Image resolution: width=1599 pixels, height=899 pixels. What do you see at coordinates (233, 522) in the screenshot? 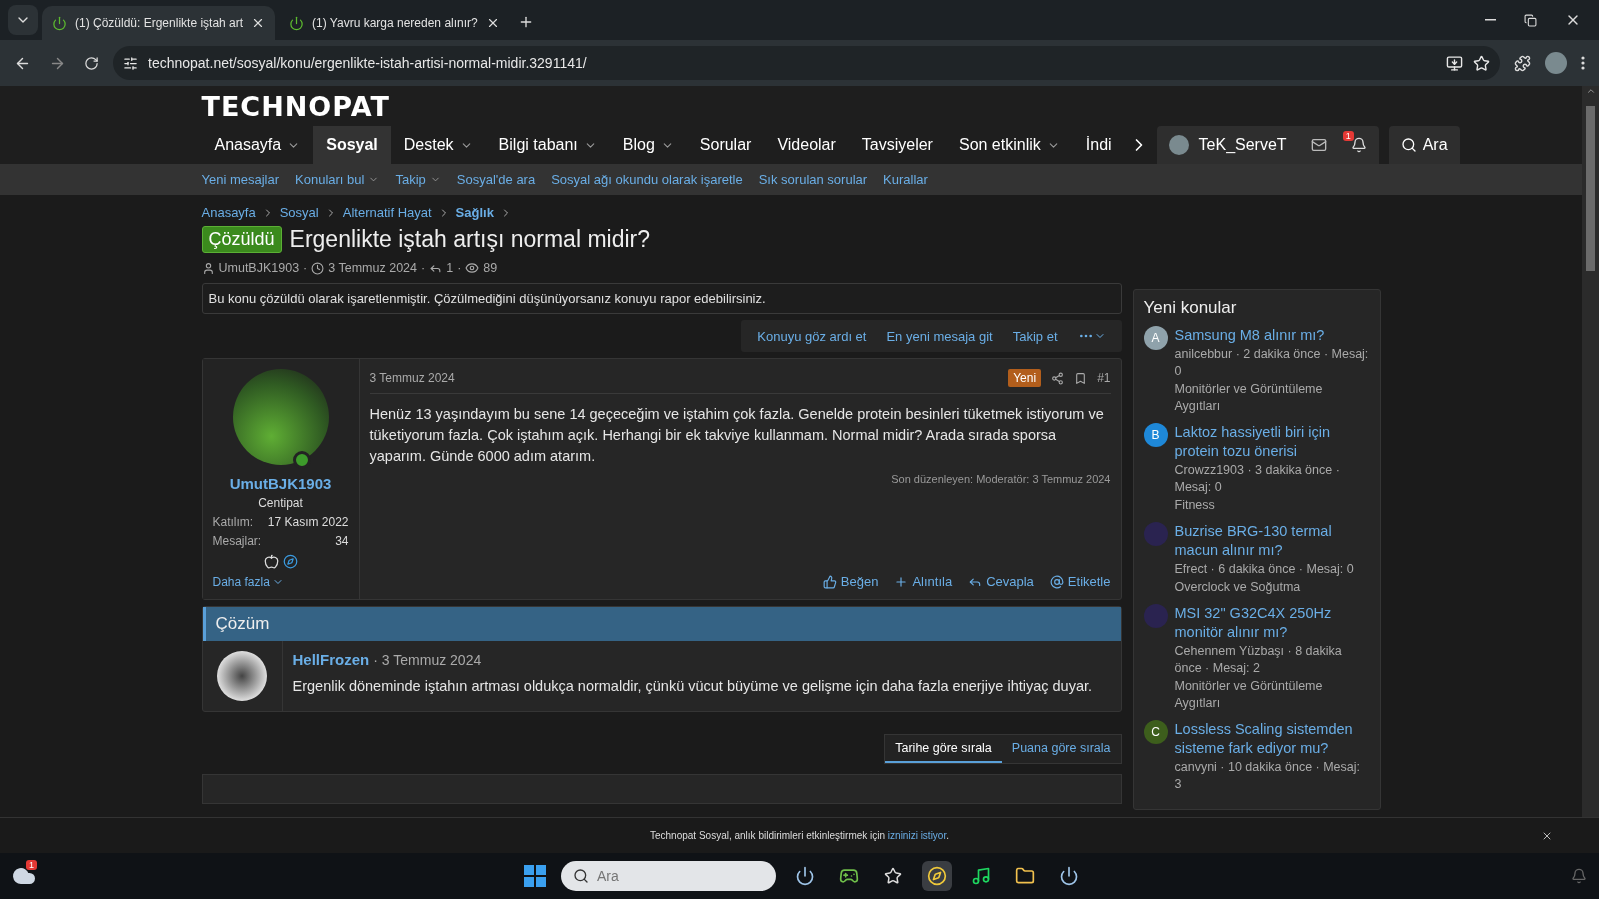
I see `stat-label: Katılım:` at bounding box center [233, 522].